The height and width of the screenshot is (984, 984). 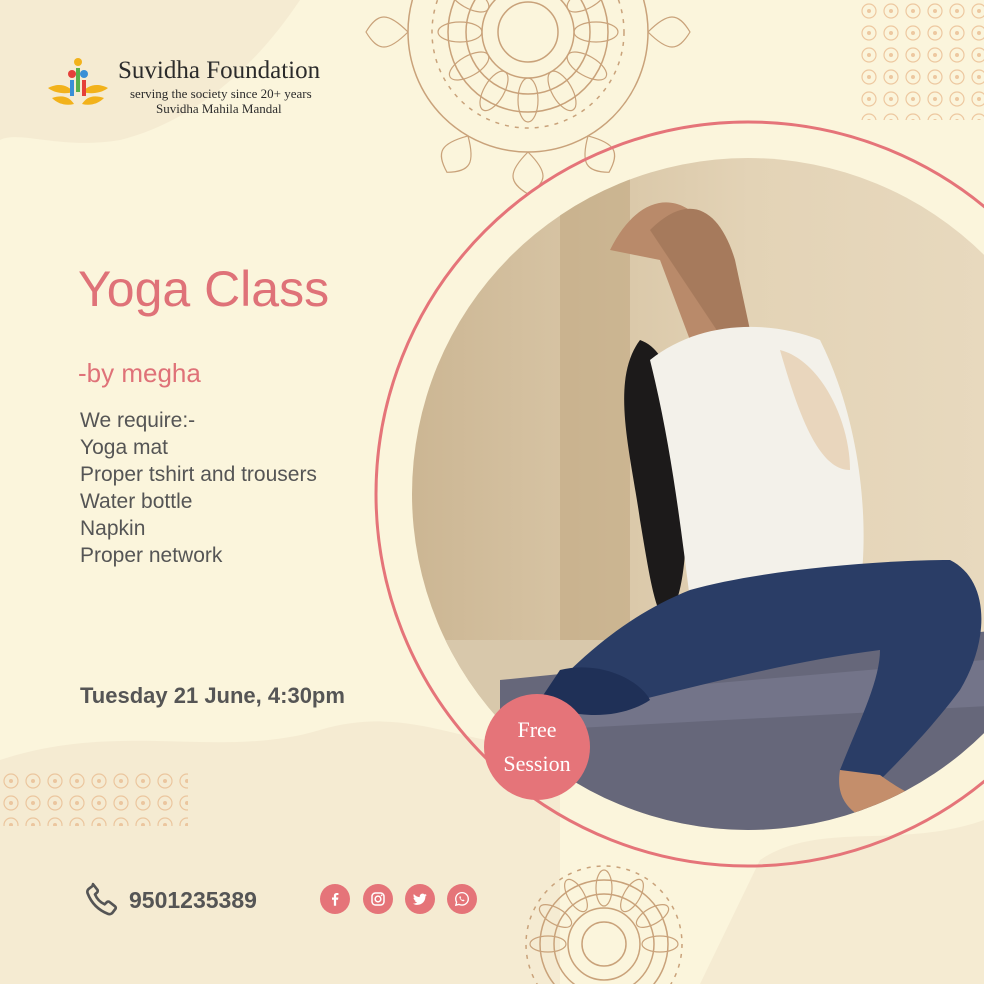 I want to click on badge-line-1: Free, so click(x=537, y=729).